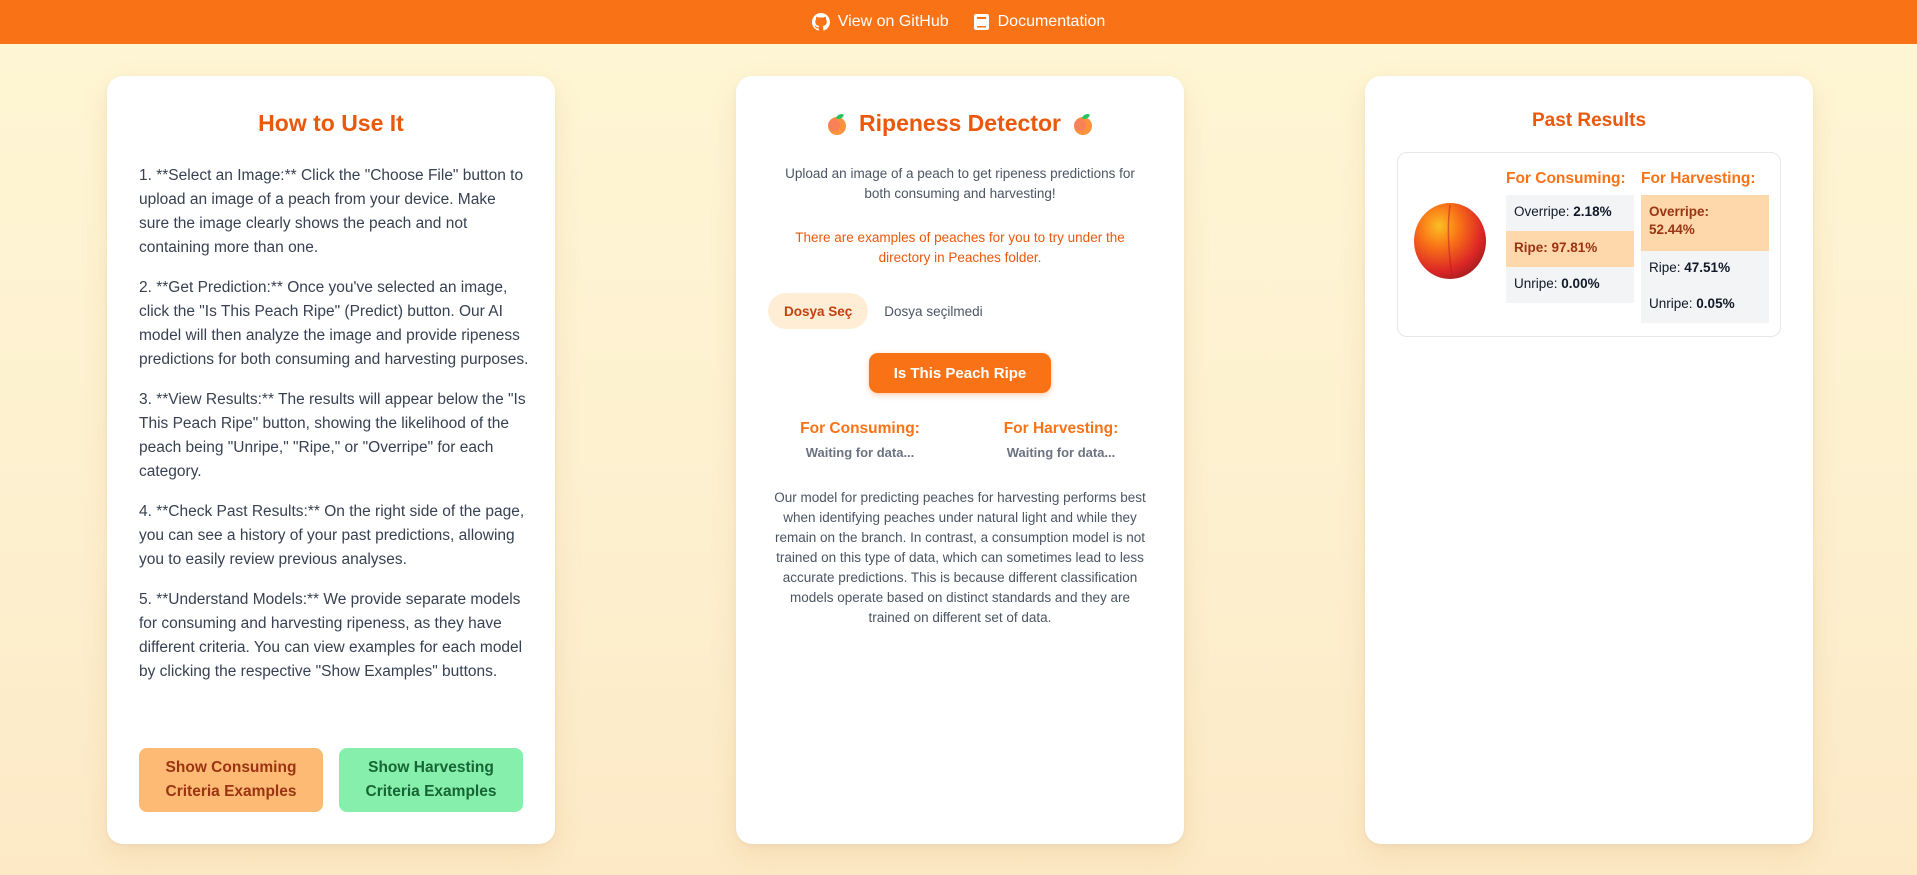  Describe the element at coordinates (981, 22) in the screenshot. I see `book-icon` at that location.